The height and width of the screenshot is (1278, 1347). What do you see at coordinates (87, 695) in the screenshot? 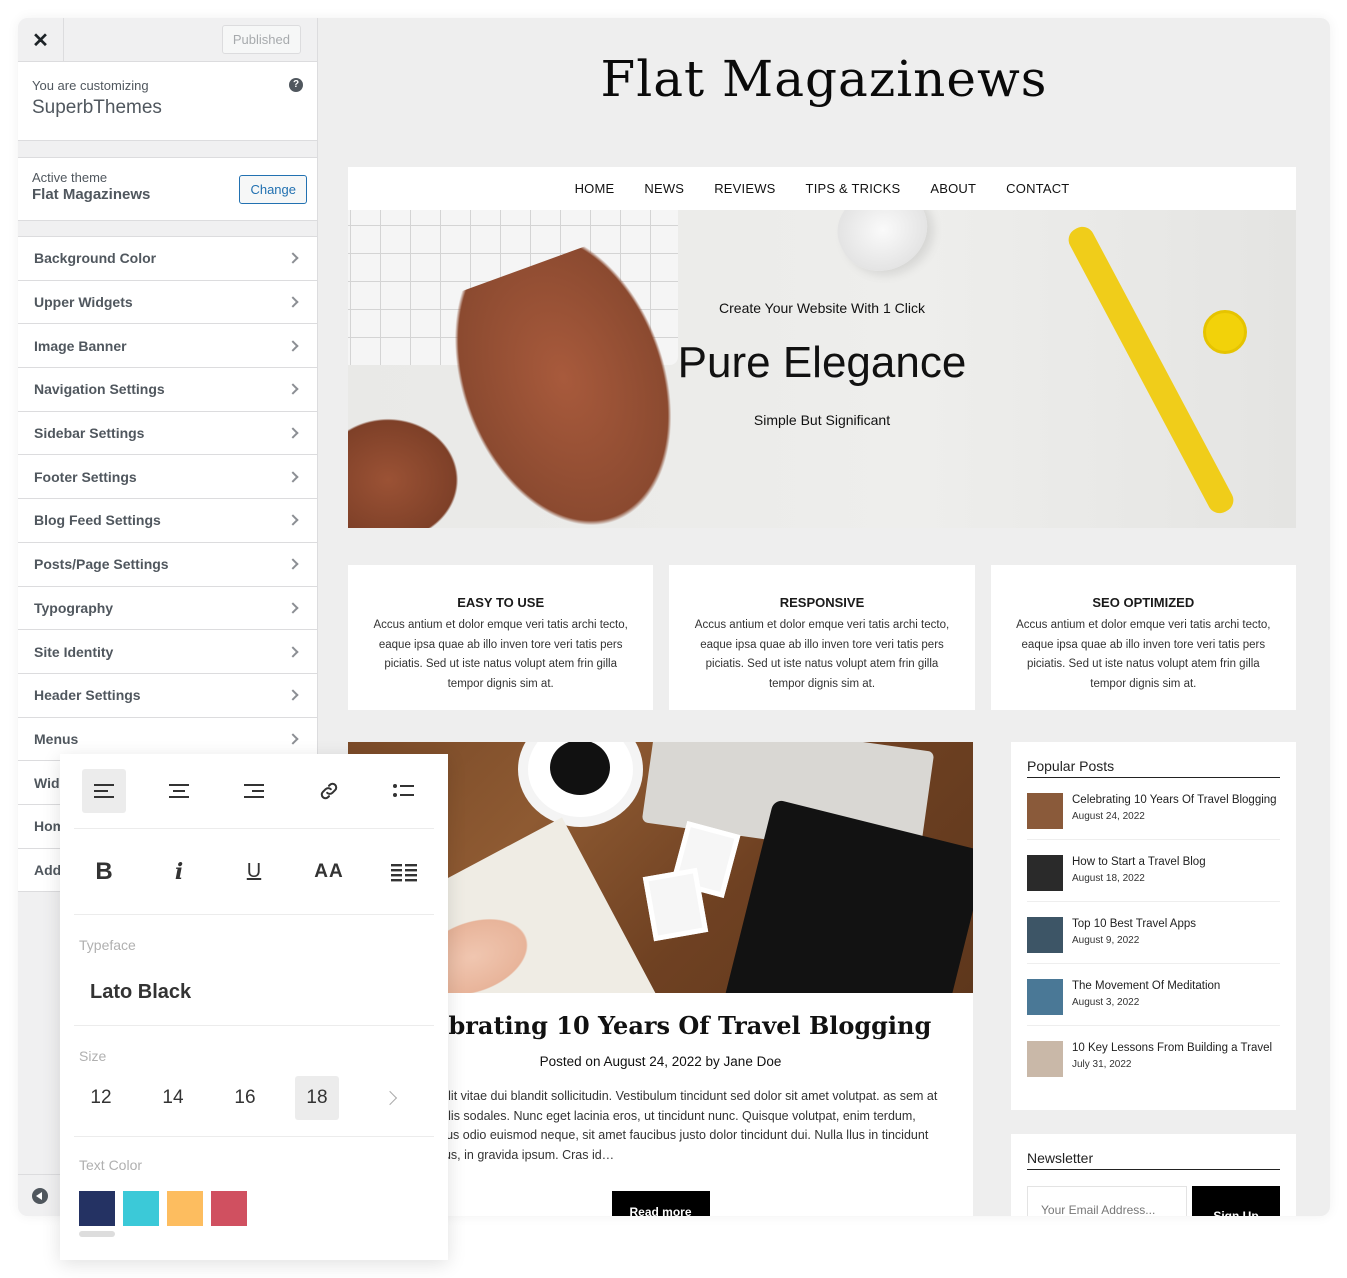
I see `section-label: Header Settings` at bounding box center [87, 695].